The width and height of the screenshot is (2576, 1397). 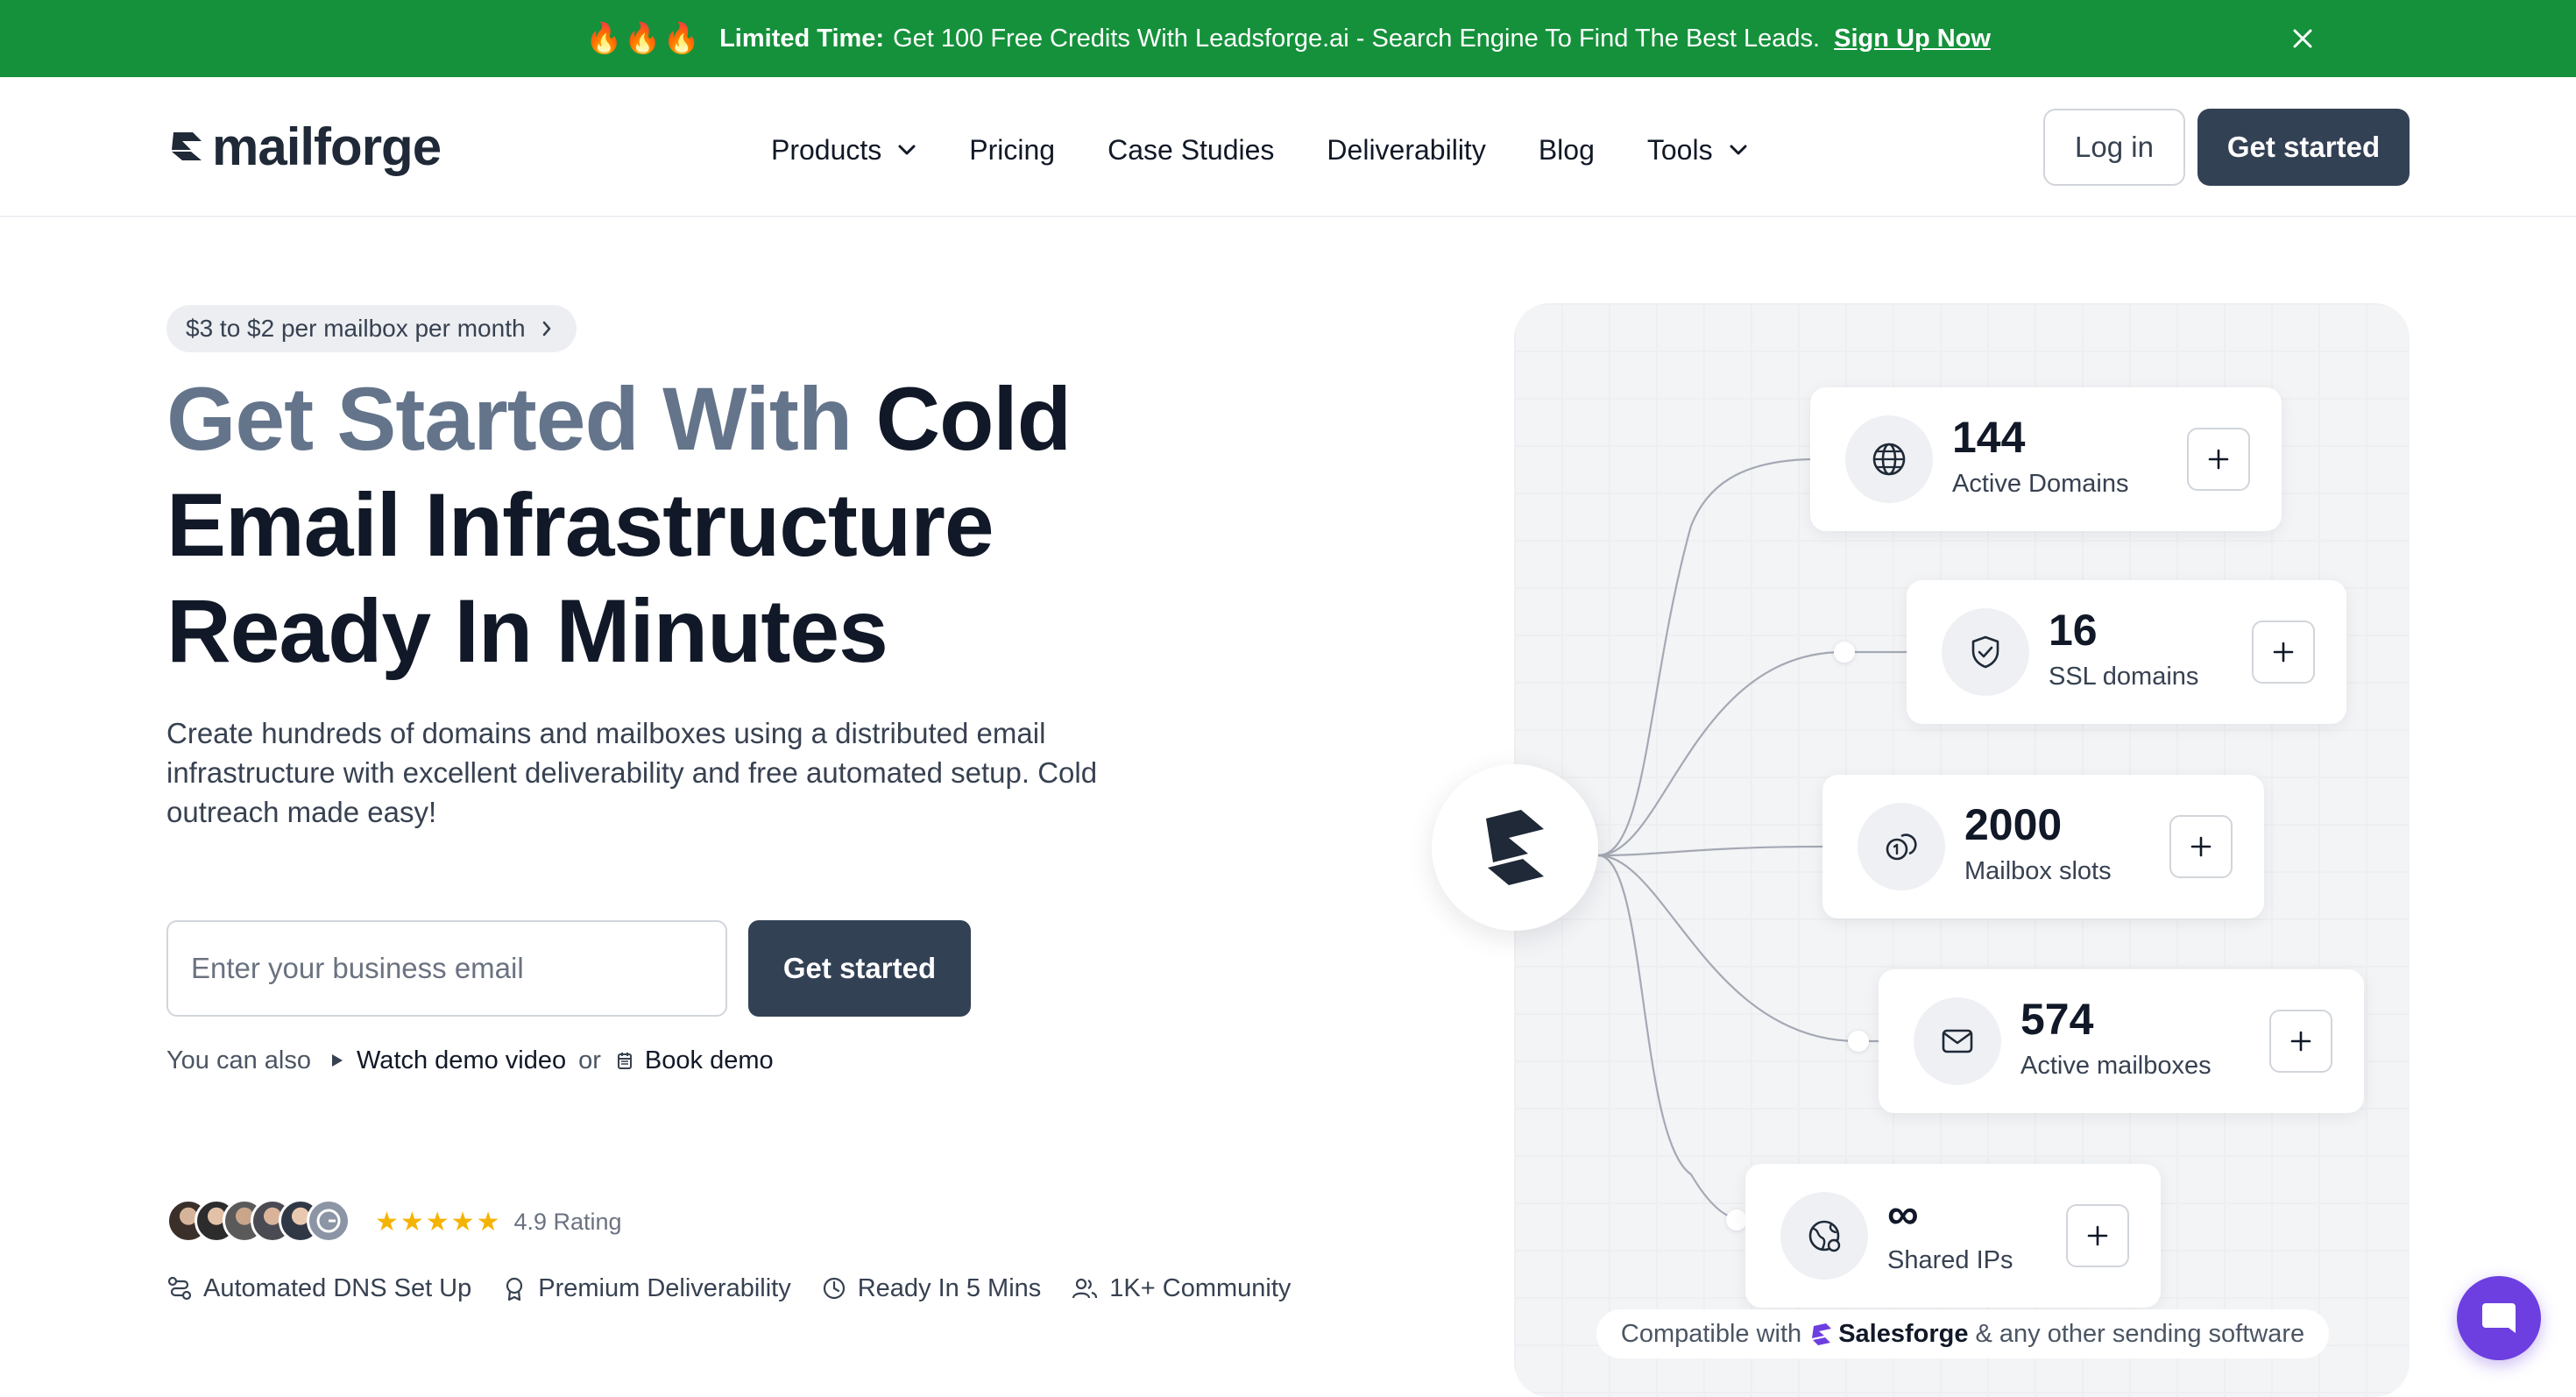 I want to click on salesforge-logo-icon, so click(x=1822, y=1334).